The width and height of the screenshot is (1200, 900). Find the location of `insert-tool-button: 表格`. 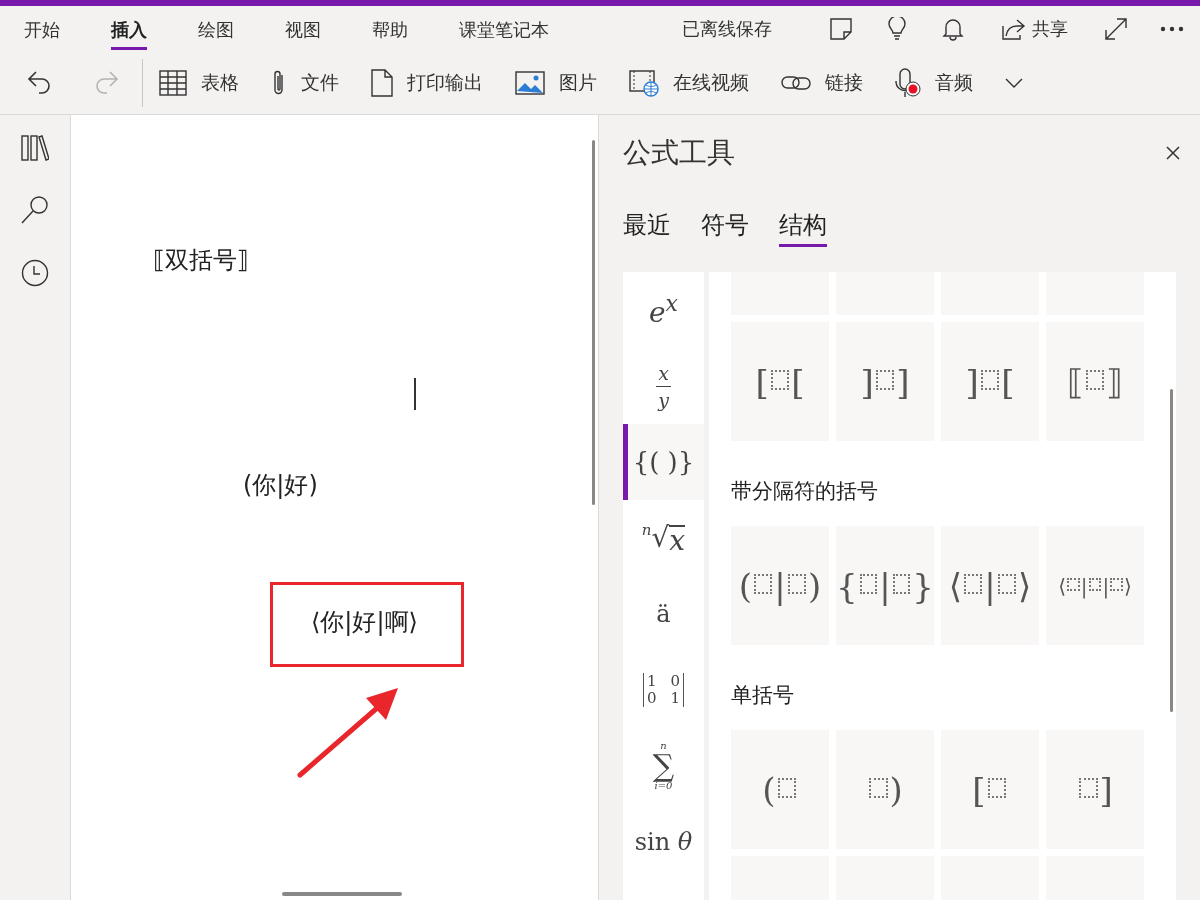

insert-tool-button: 表格 is located at coordinates (199, 83).